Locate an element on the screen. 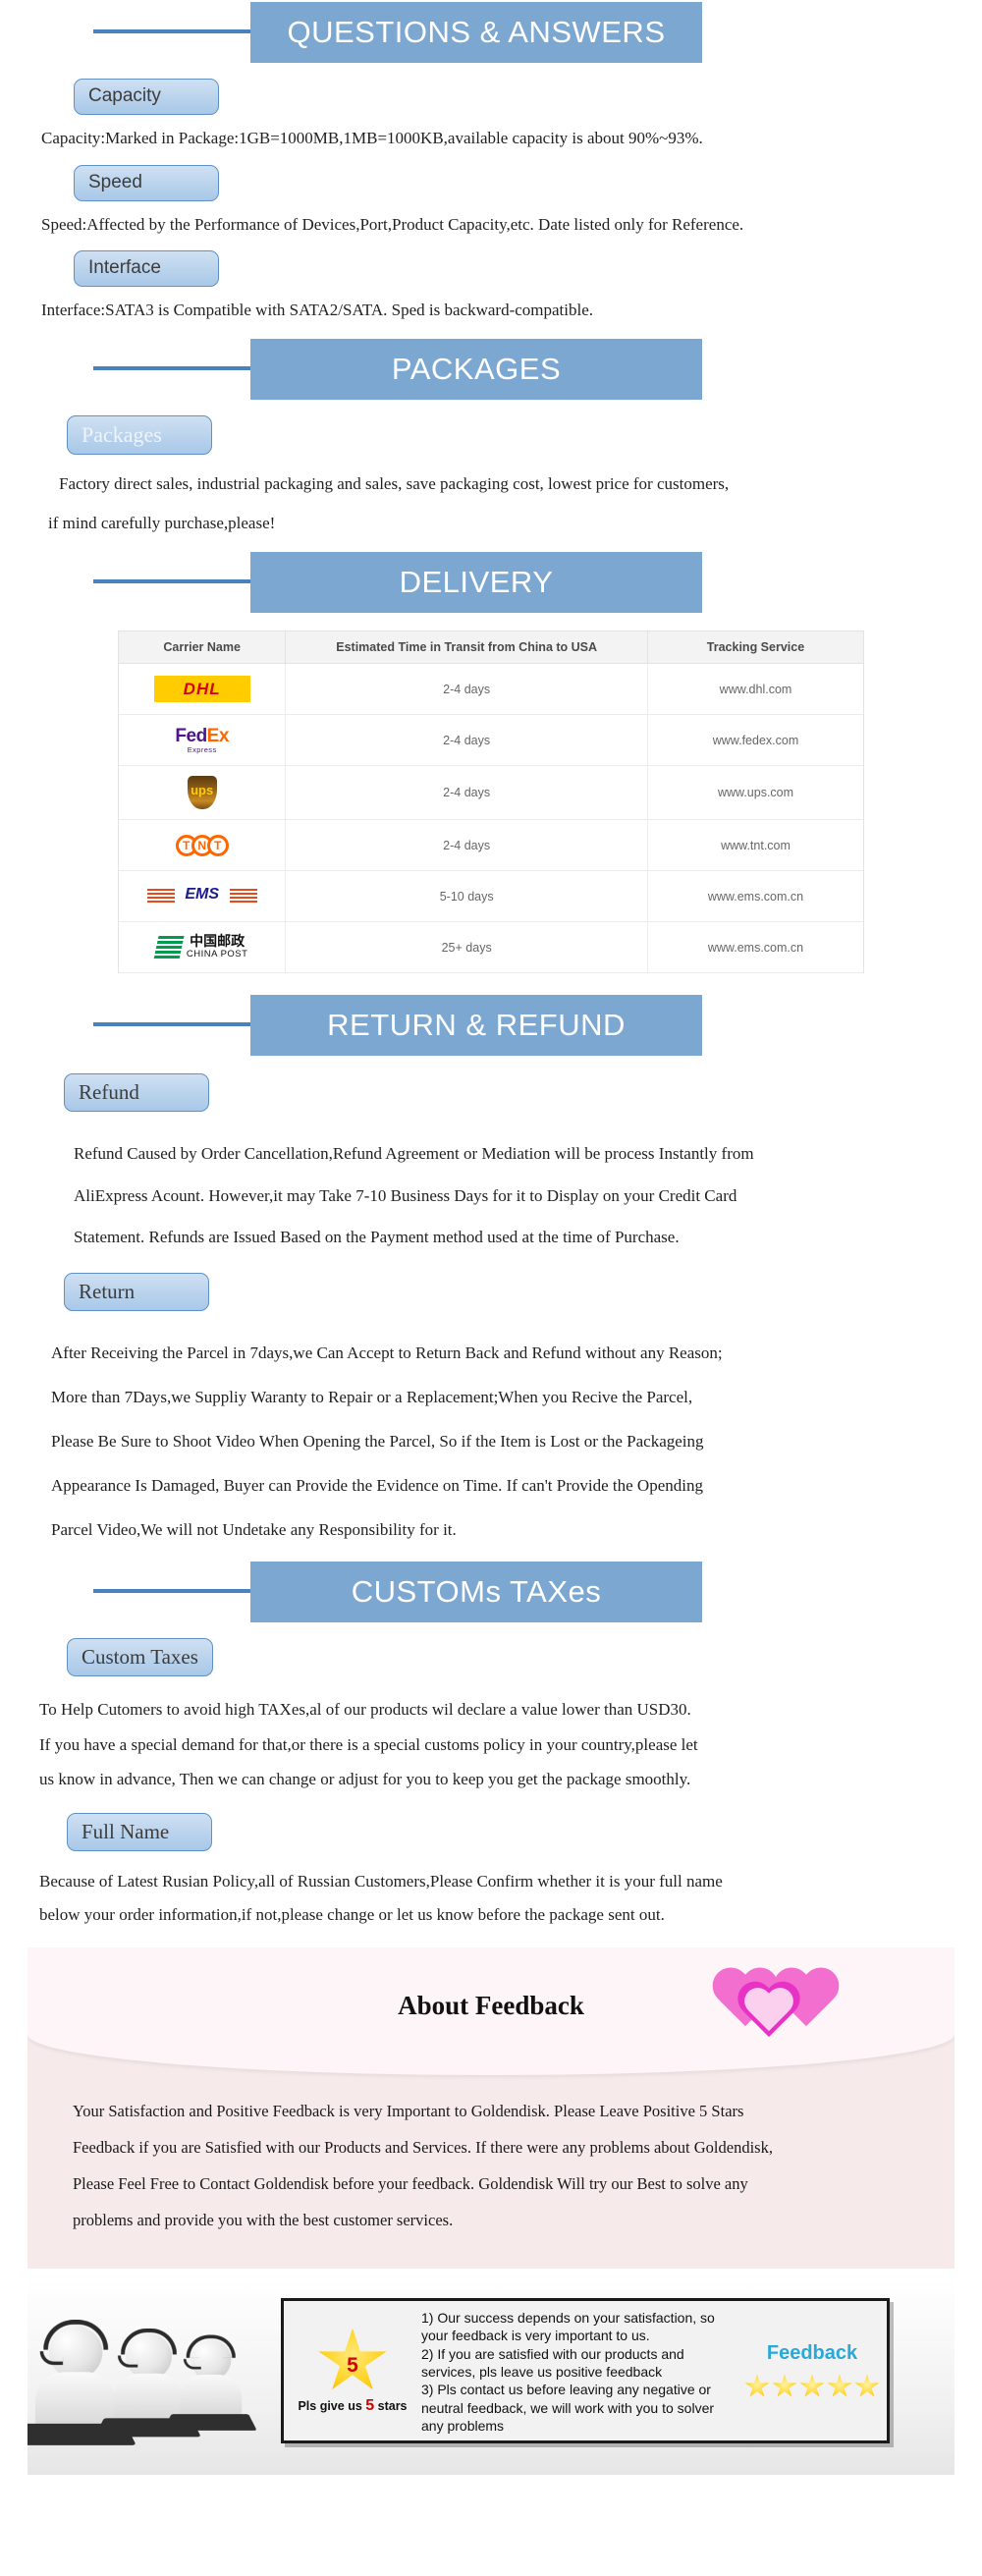 The image size is (982, 2576). return-label: Return is located at coordinates (136, 1291).